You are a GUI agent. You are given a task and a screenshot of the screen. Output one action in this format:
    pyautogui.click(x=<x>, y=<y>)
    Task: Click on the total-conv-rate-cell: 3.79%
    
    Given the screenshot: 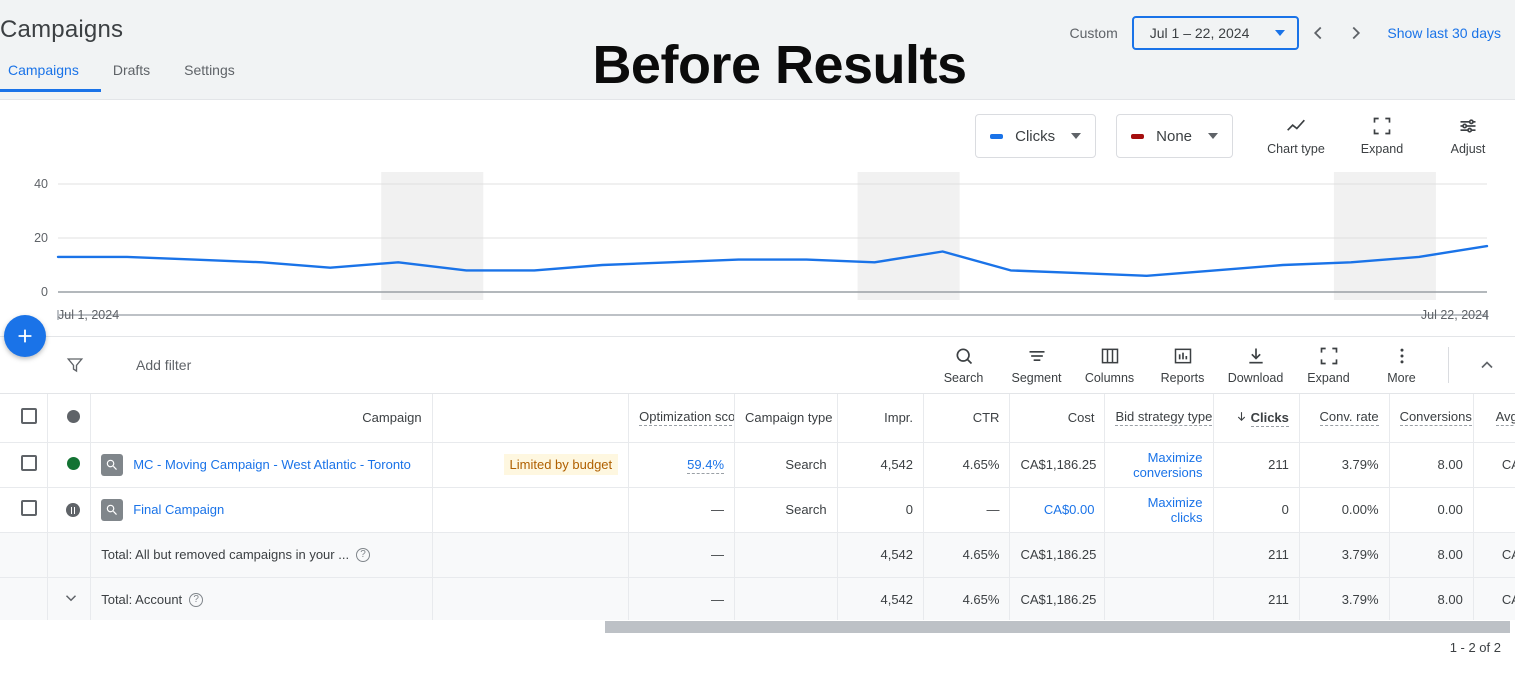 What is the action you would take?
    pyautogui.click(x=1344, y=555)
    